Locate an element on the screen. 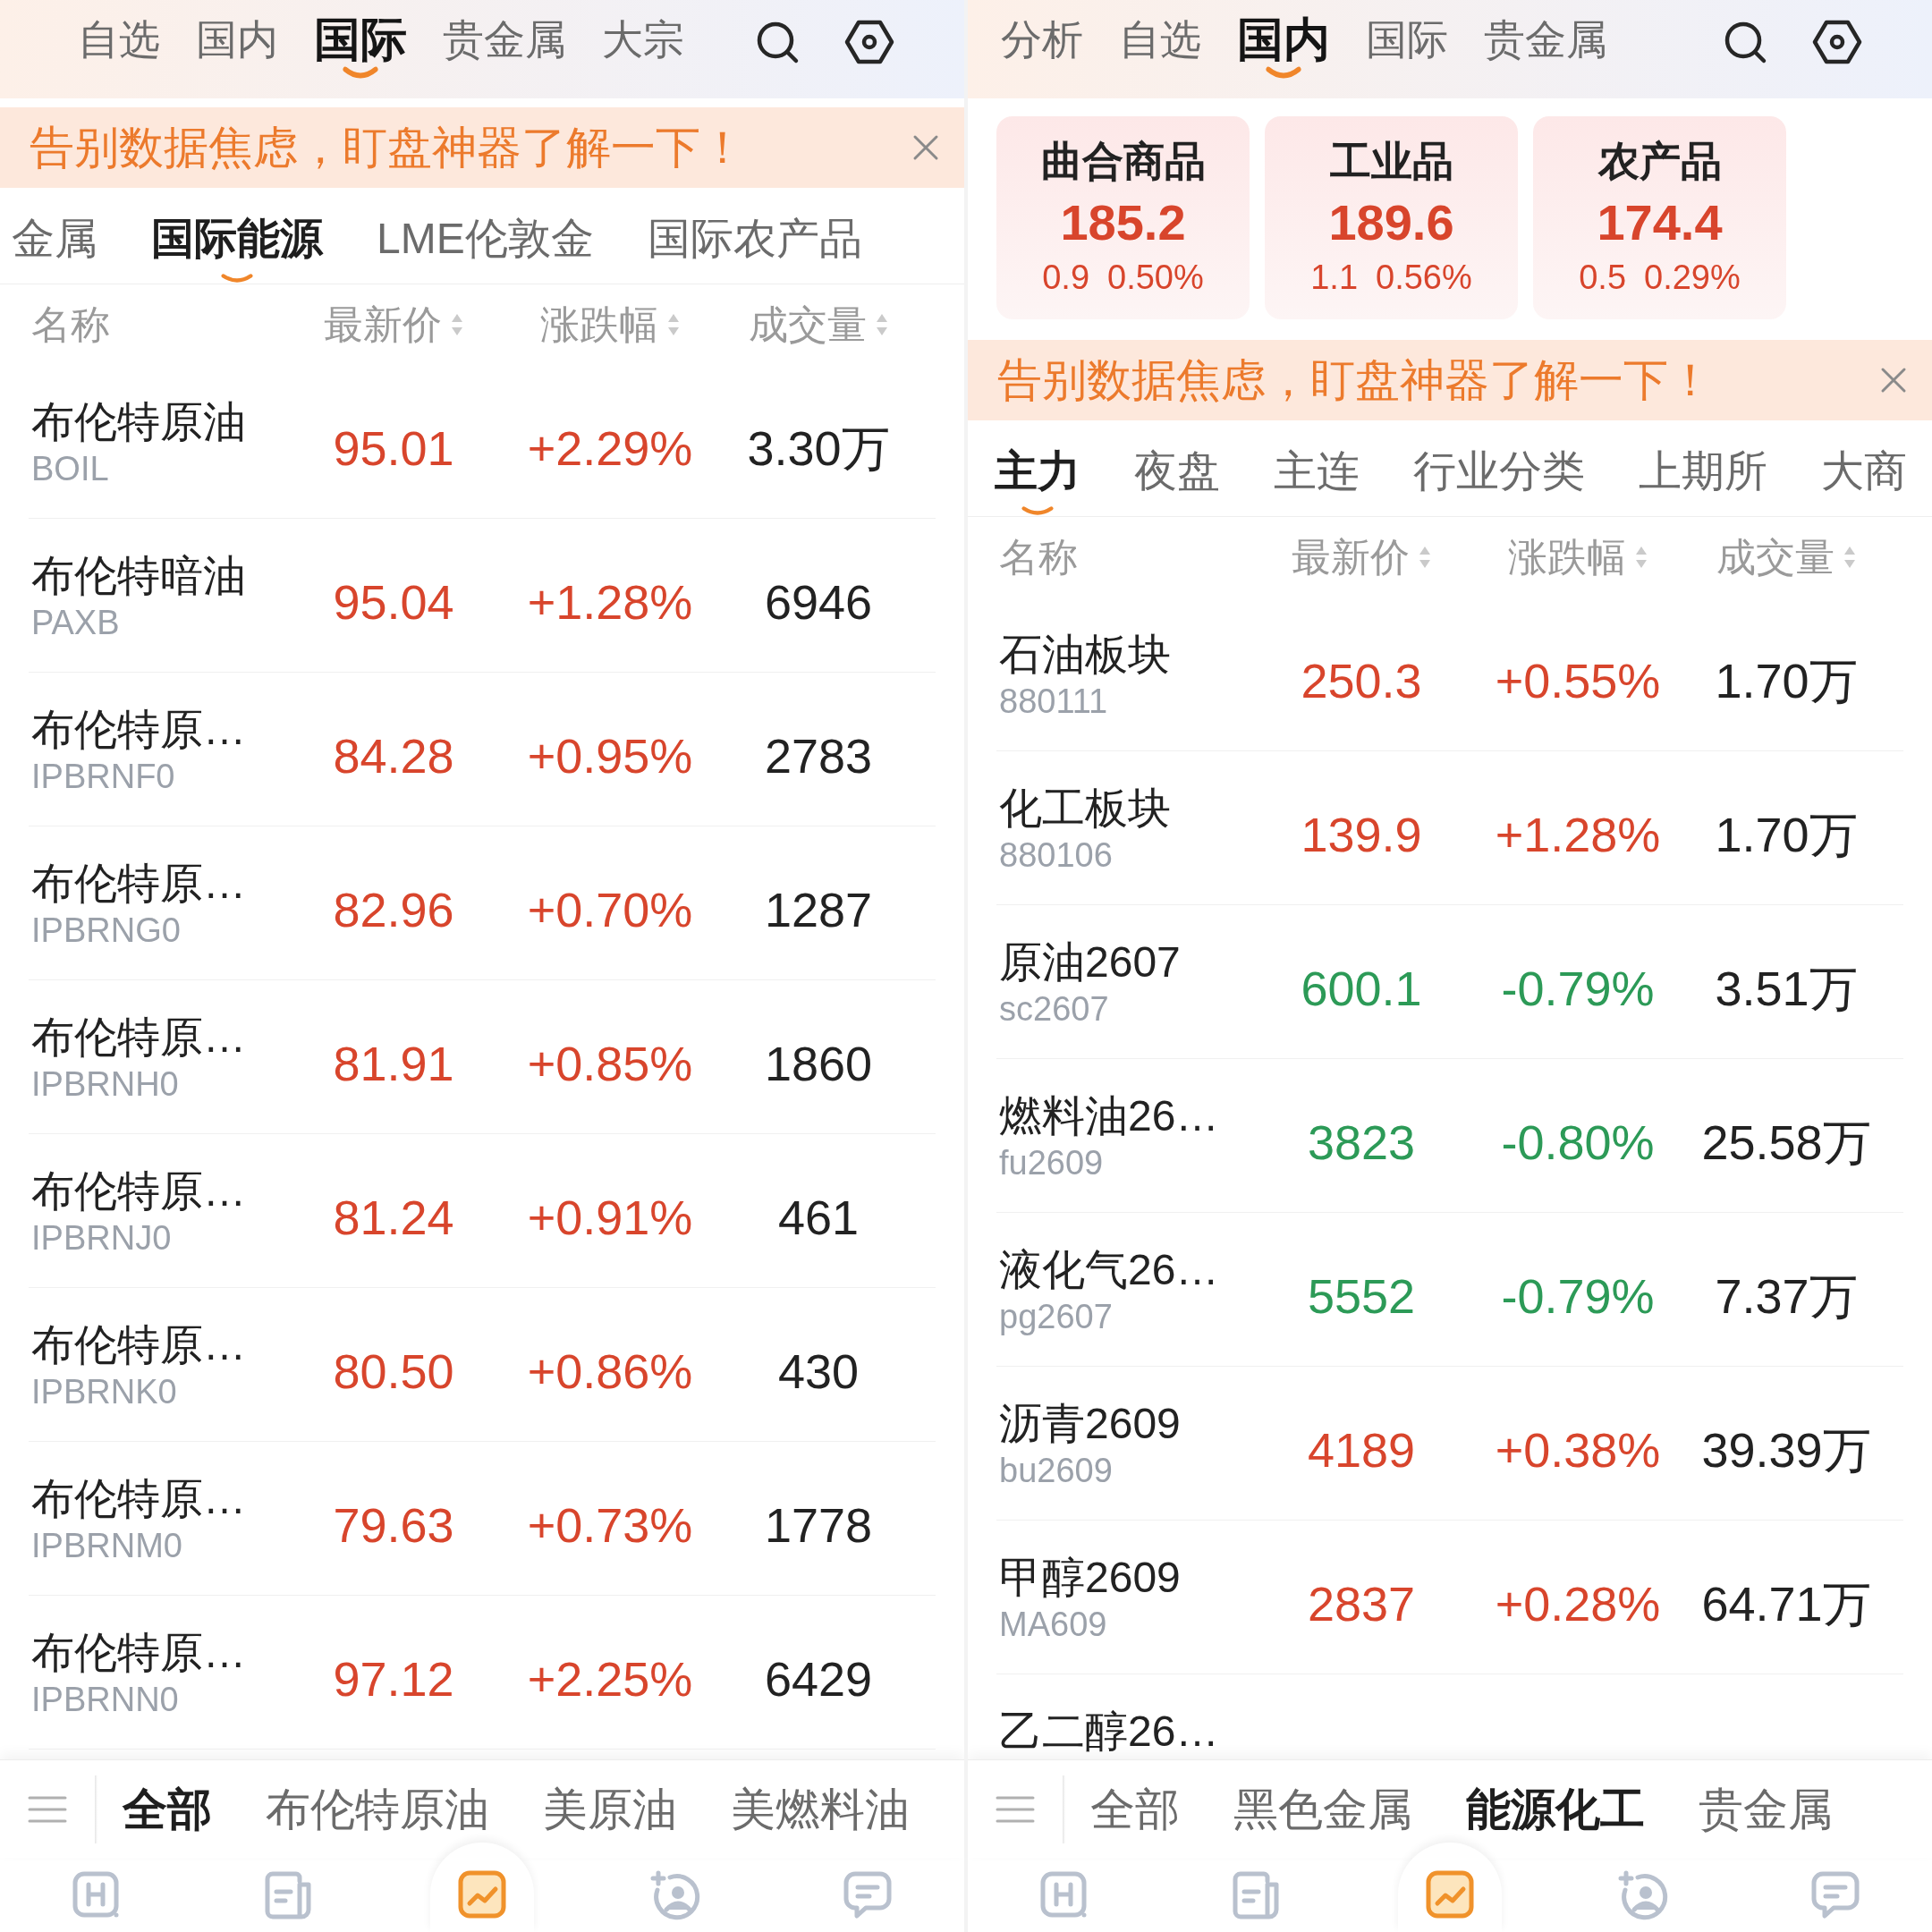  instrument-name: 布伦特暗油 is located at coordinates (138, 576).